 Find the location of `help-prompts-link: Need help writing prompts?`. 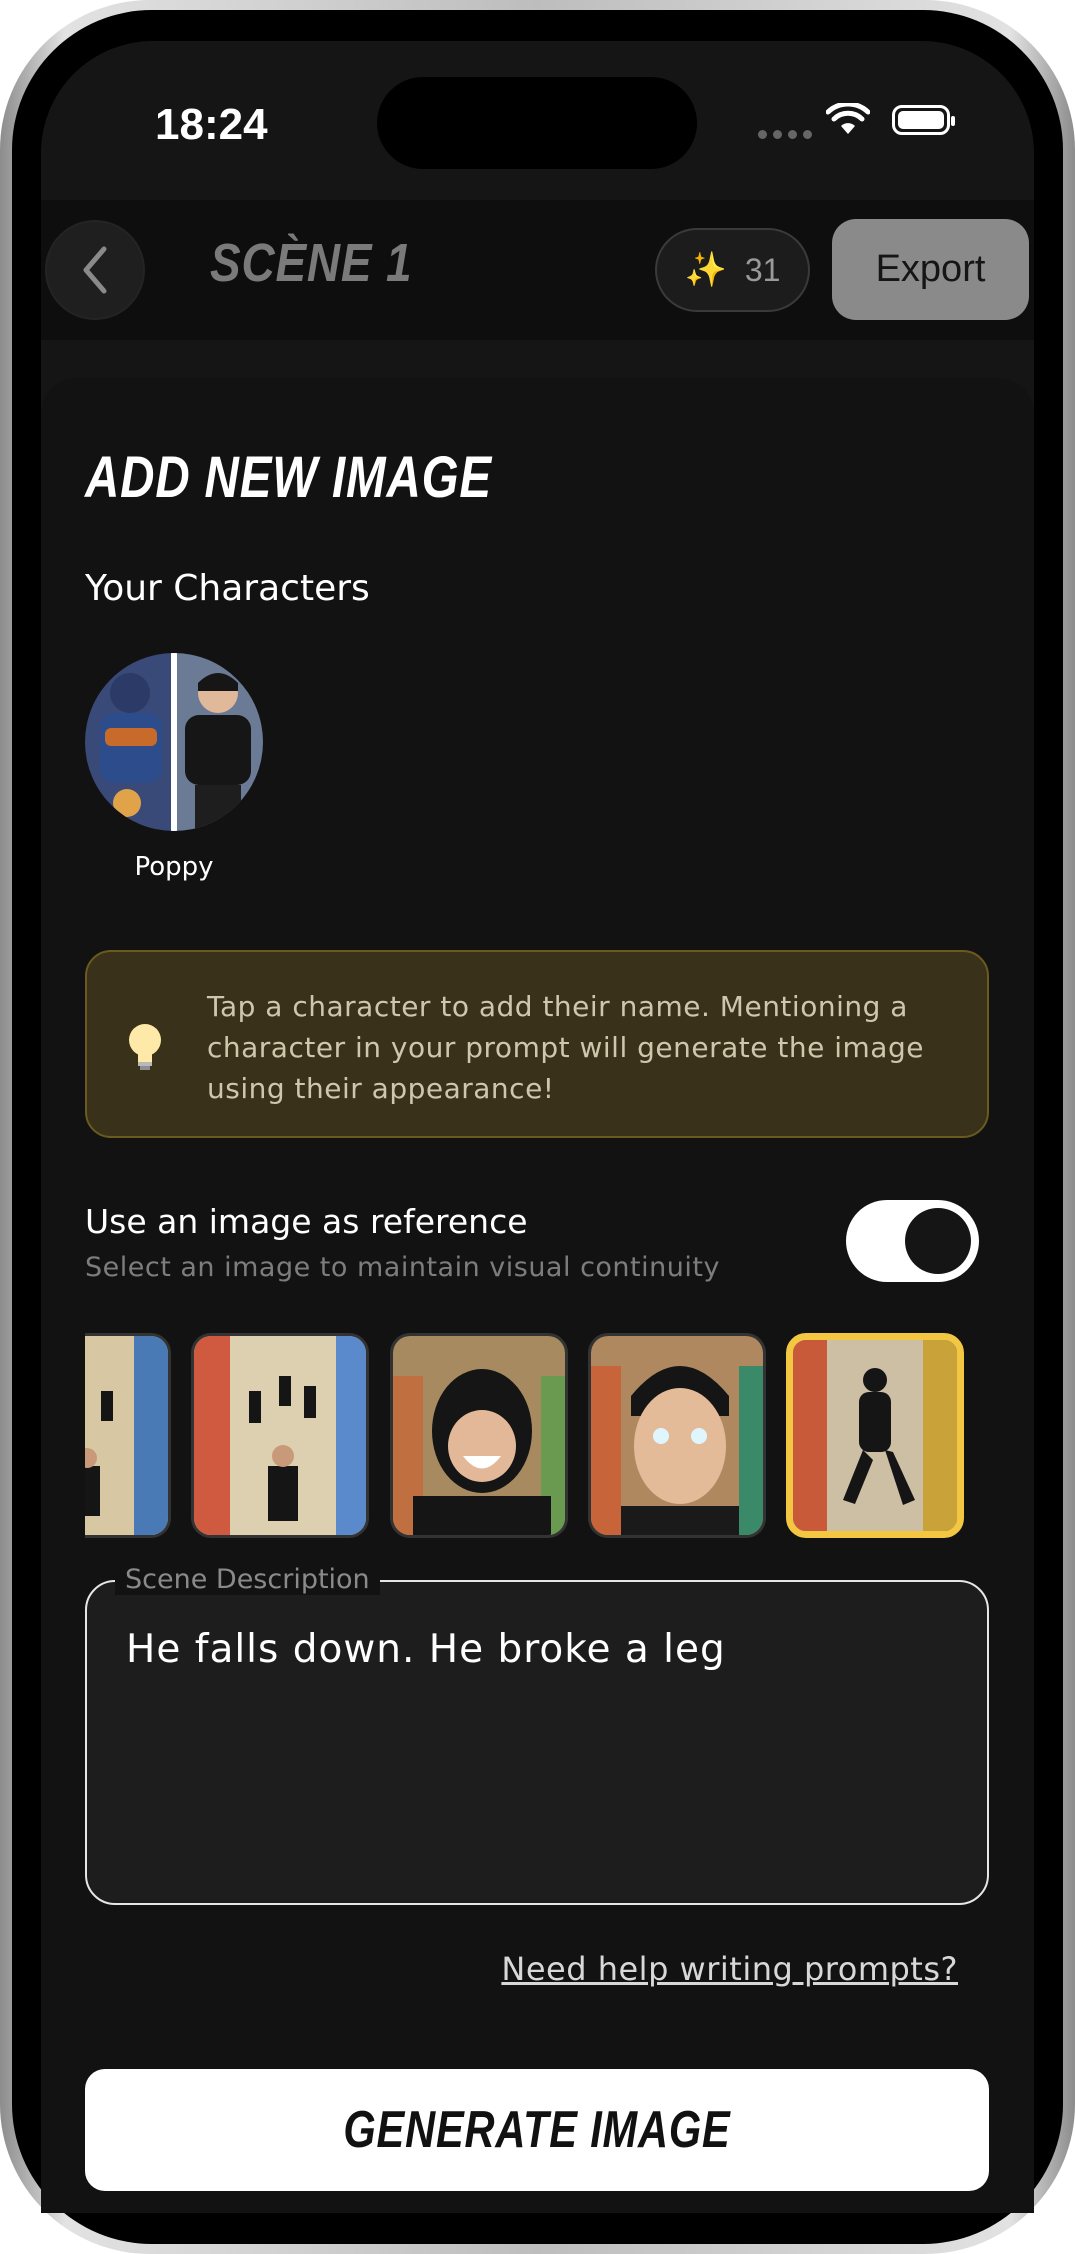

help-prompts-link: Need help writing prompts? is located at coordinates (729, 1969).